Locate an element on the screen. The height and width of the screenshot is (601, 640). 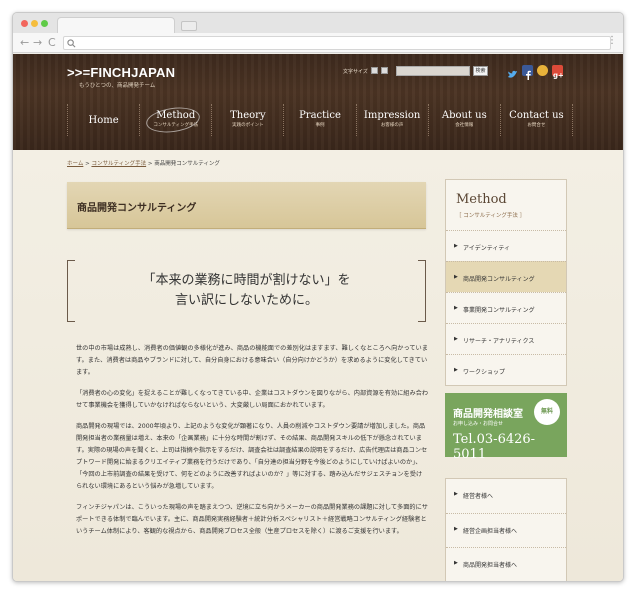
browser-tab-bar is located at coordinates (318, 23).